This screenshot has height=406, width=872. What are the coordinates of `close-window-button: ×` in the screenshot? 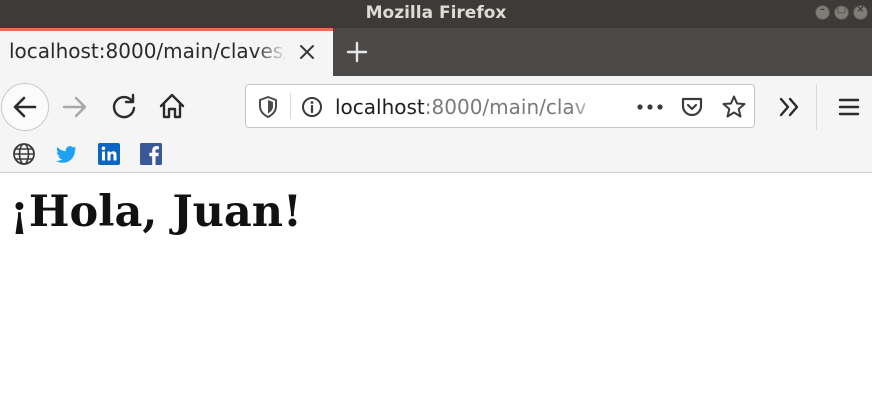 It's located at (860, 12).